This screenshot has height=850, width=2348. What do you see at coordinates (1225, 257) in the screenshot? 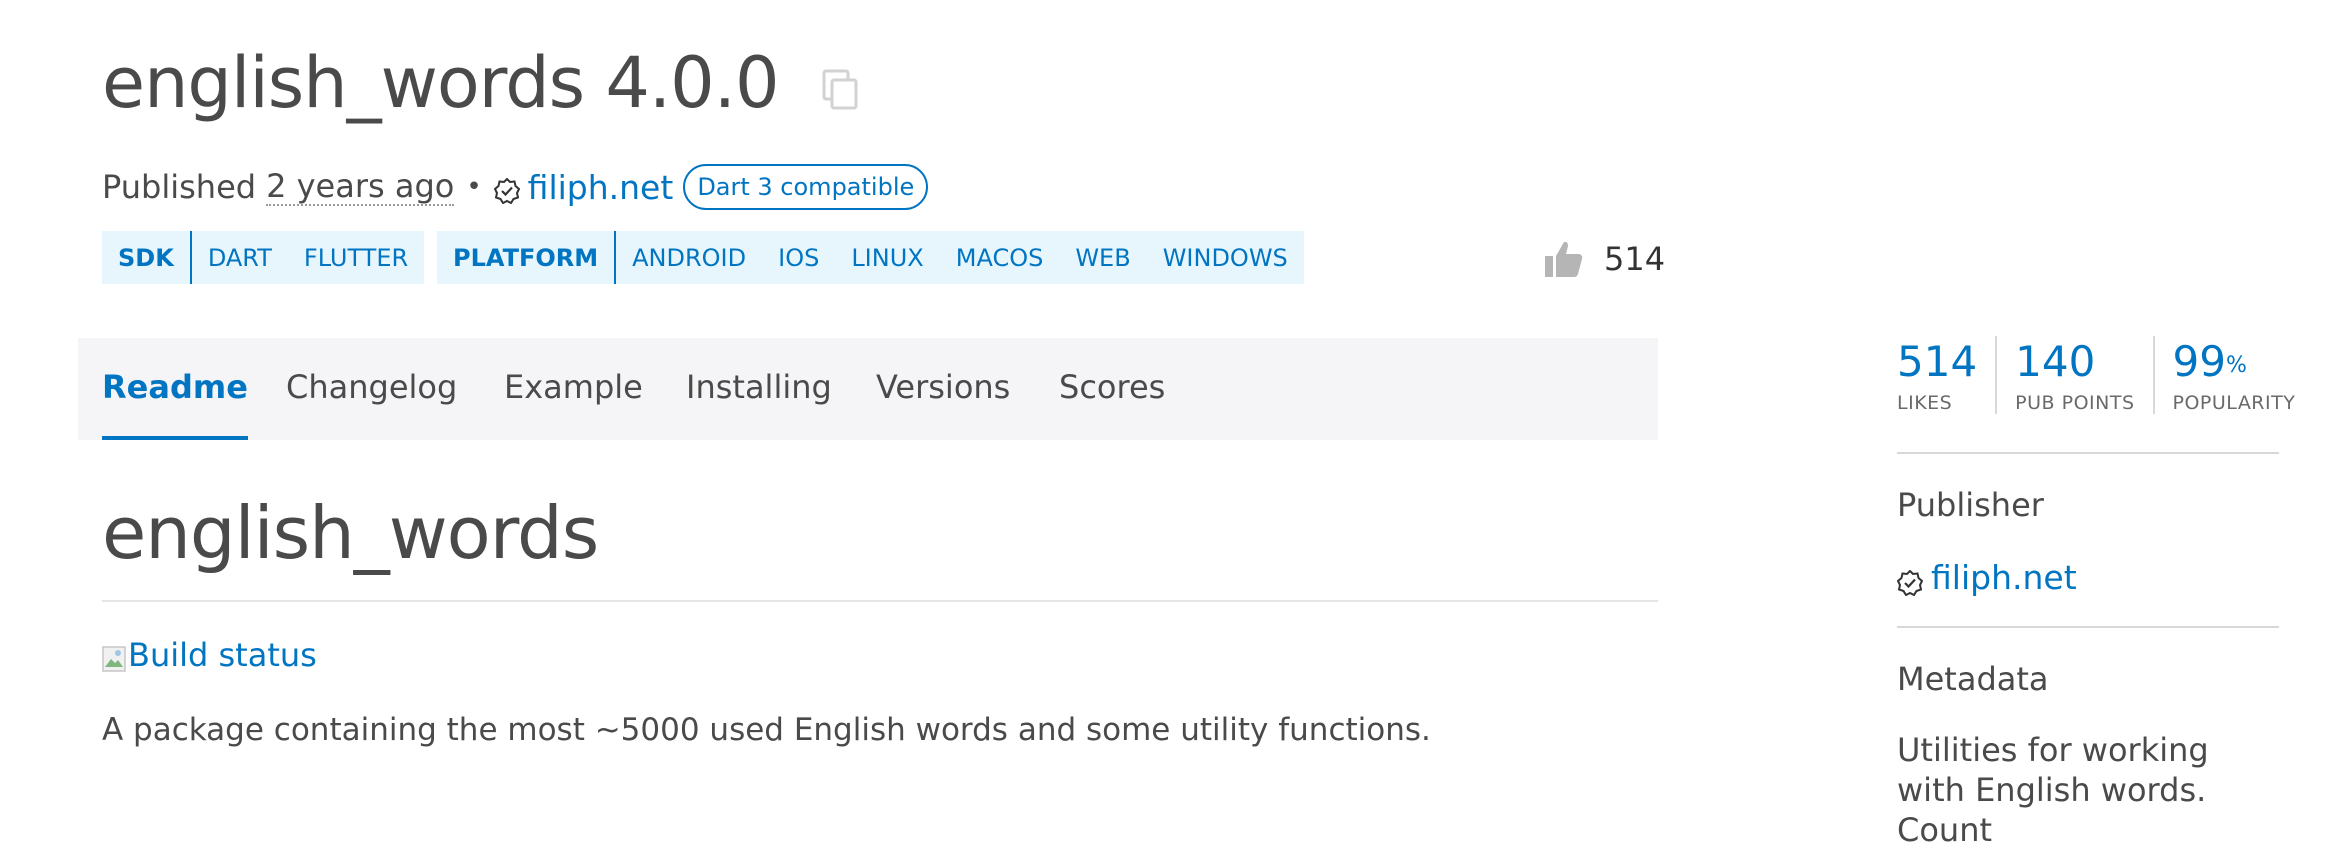
I see `platform-tag-windows: WINDOWS` at bounding box center [1225, 257].